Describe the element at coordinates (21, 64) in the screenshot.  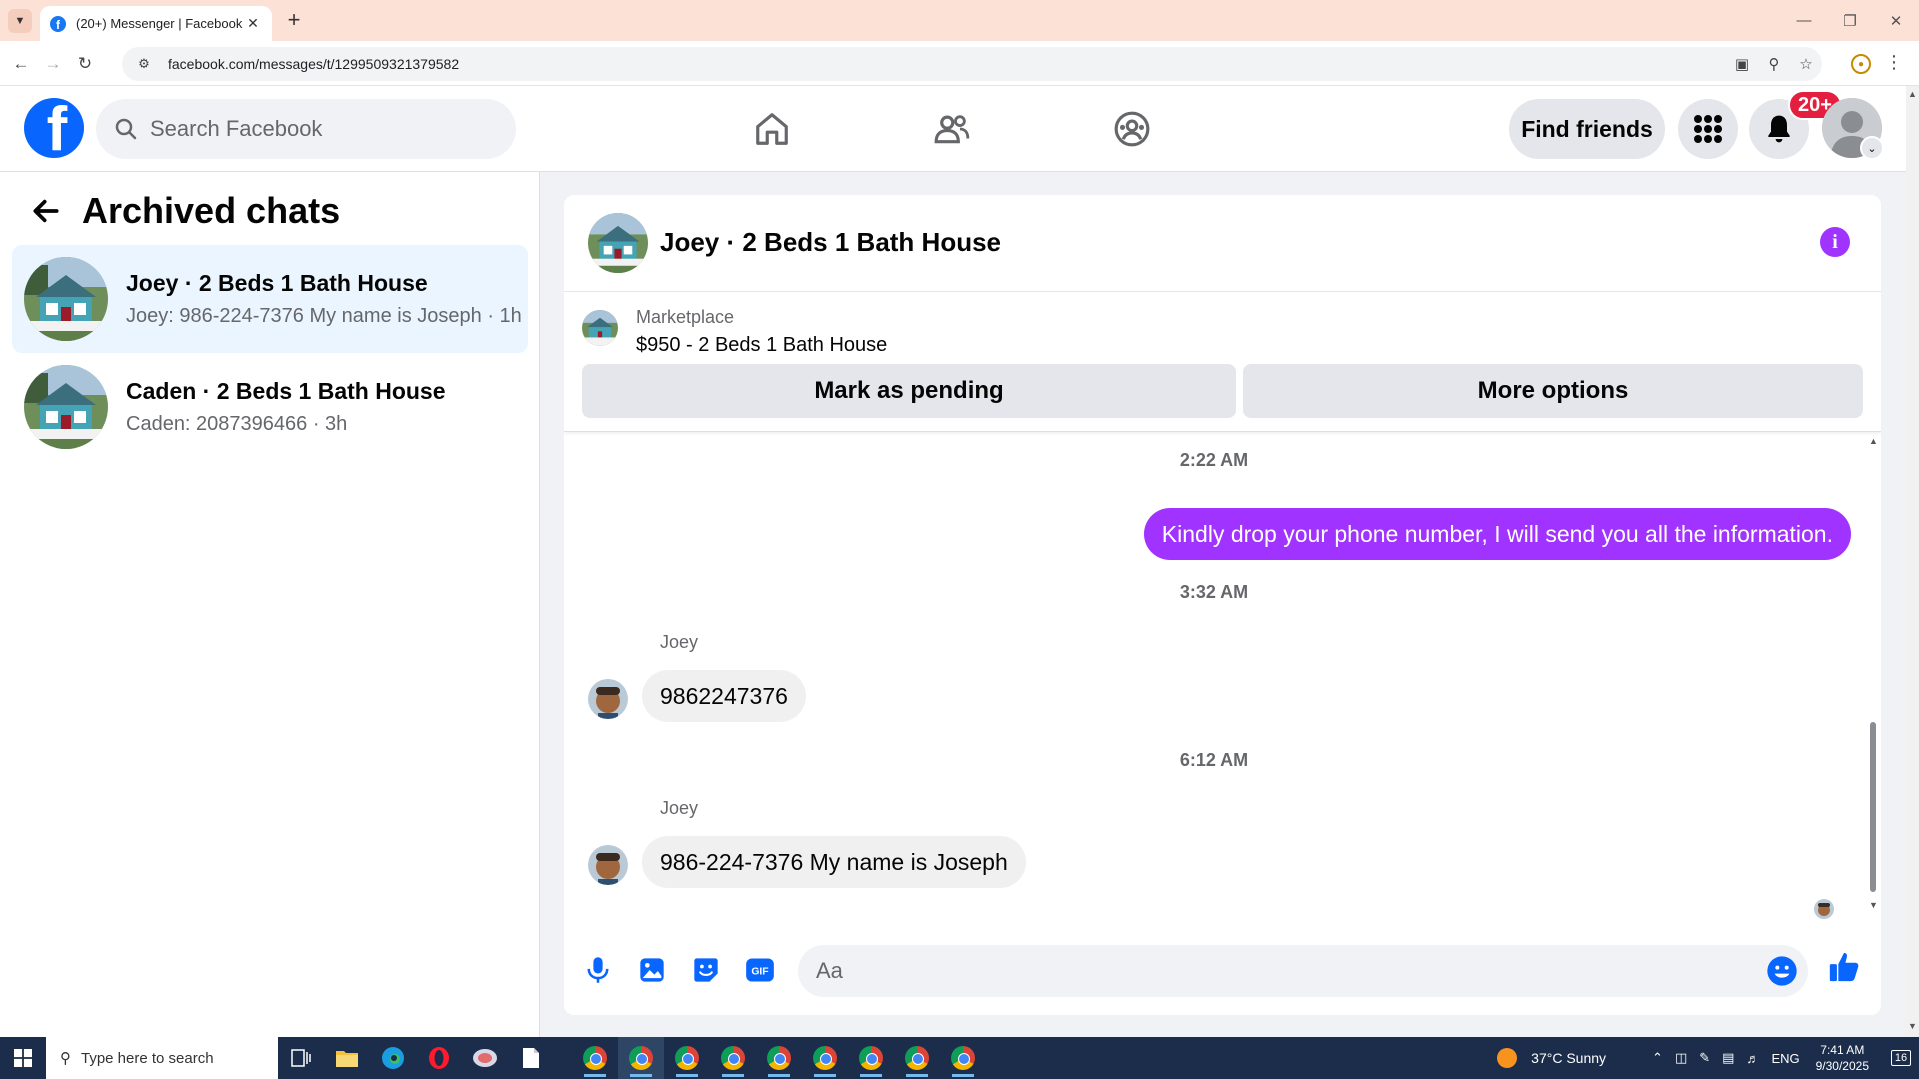
I see `back-icon: ←` at that location.